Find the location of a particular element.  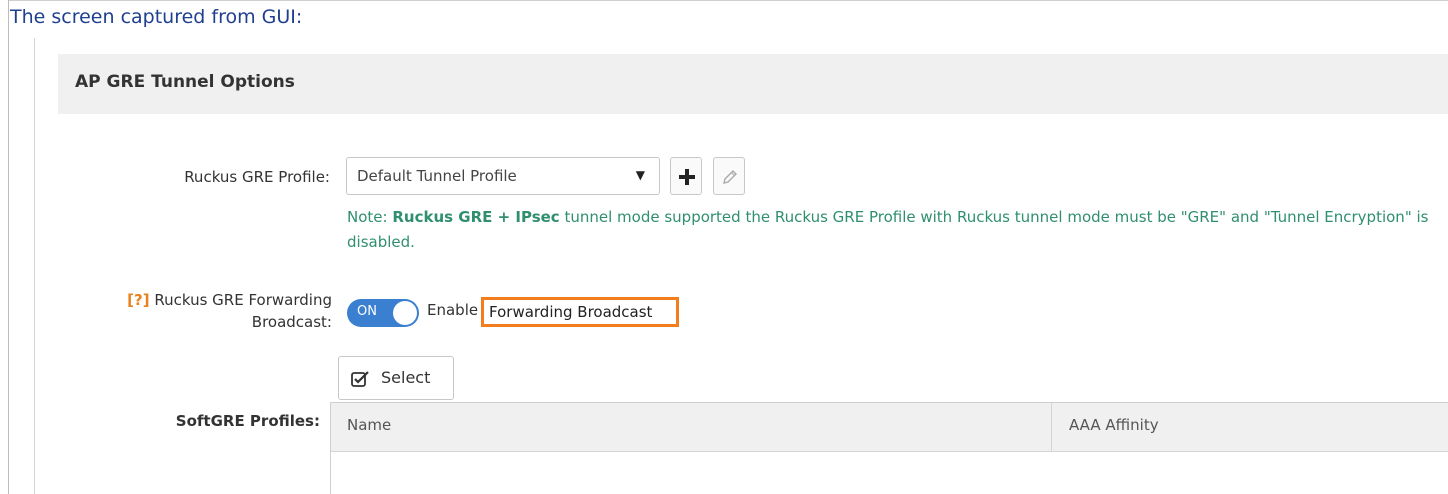

toggle-state: ON is located at coordinates (367, 311).